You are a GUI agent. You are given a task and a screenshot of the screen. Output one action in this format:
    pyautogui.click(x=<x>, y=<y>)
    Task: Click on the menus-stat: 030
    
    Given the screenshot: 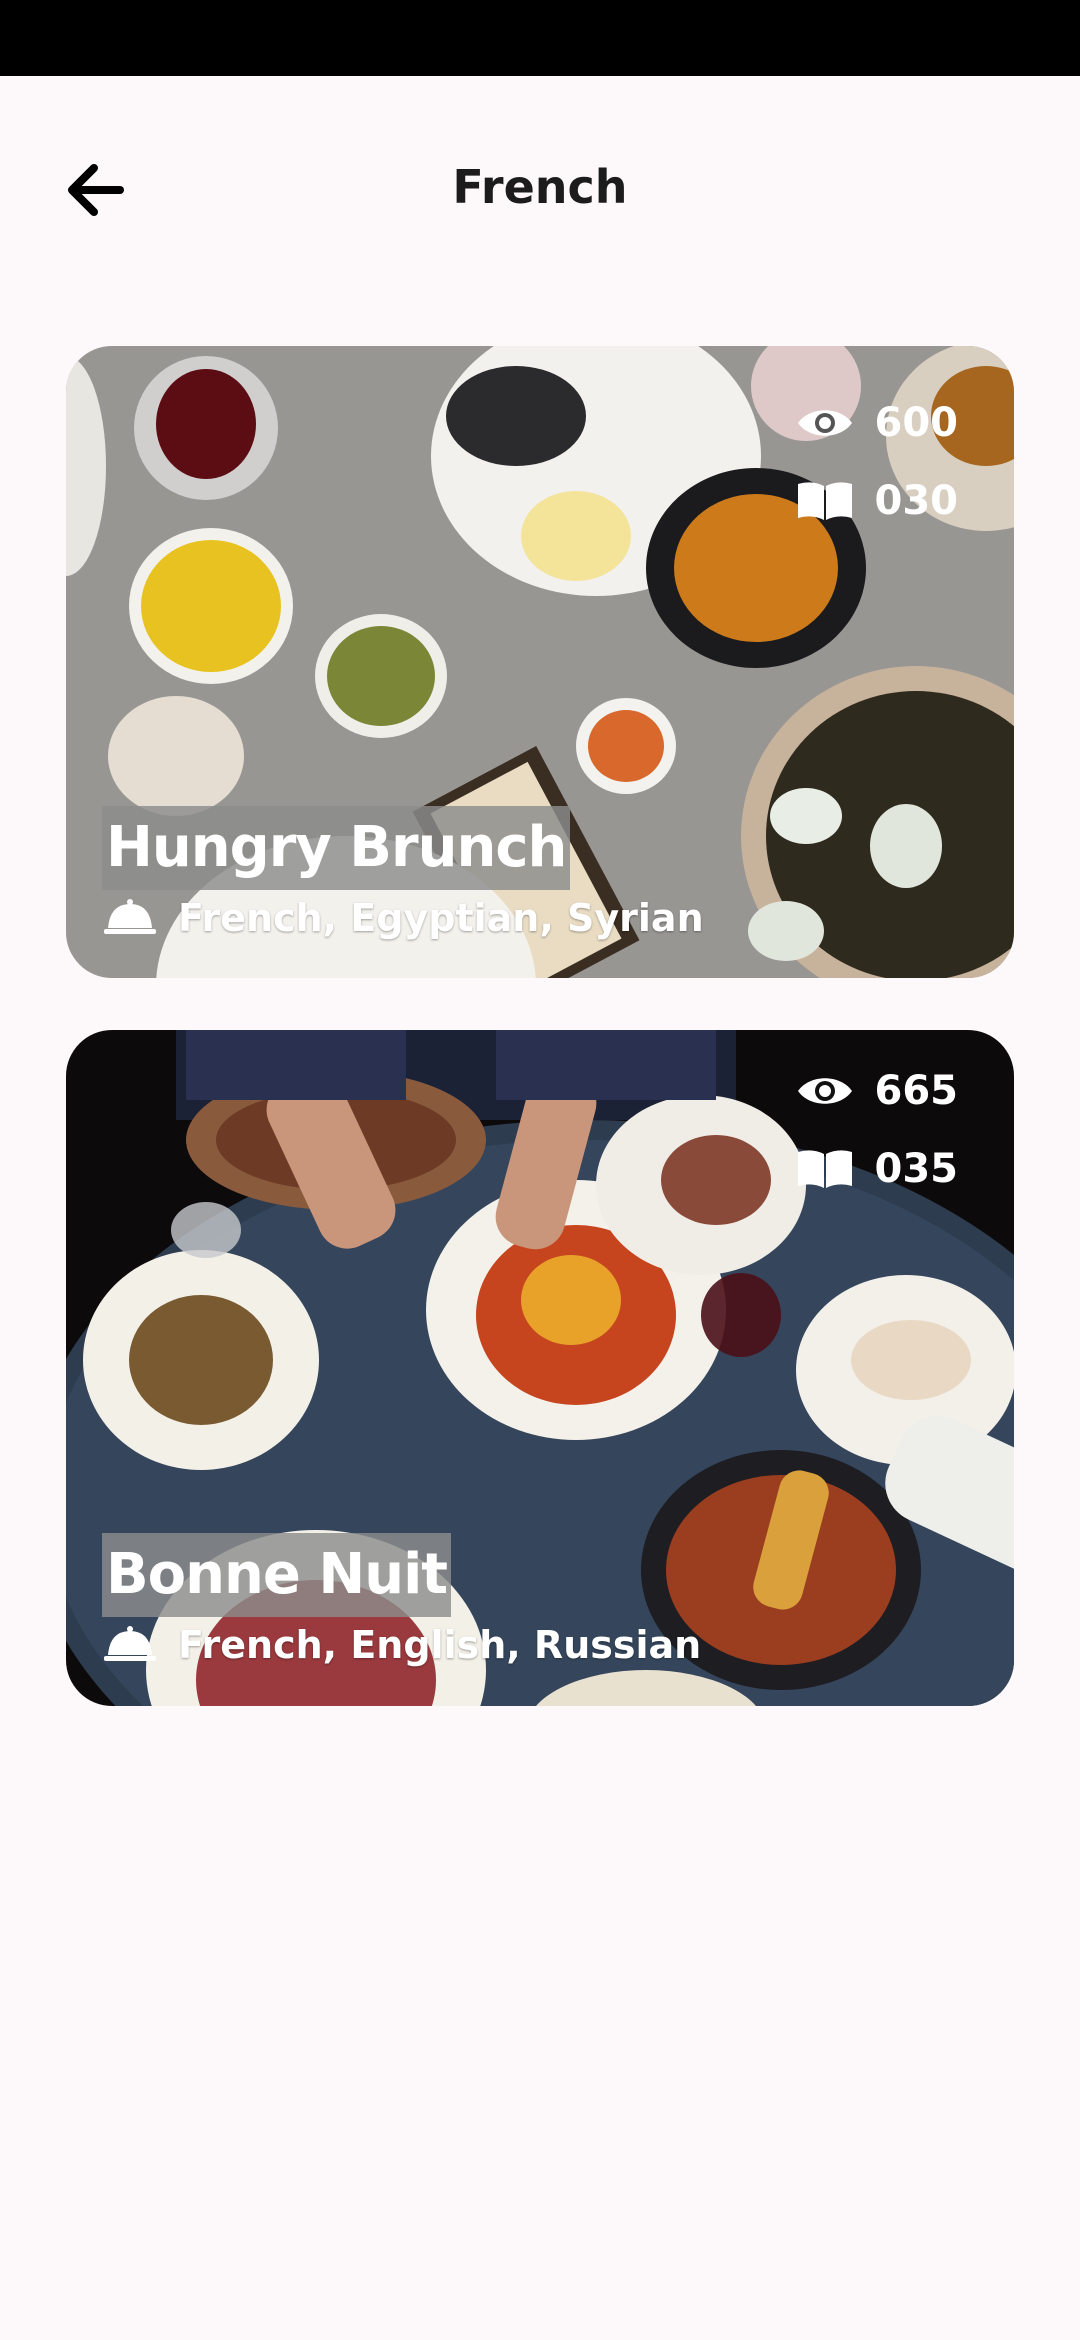 What is the action you would take?
    pyautogui.click(x=877, y=501)
    